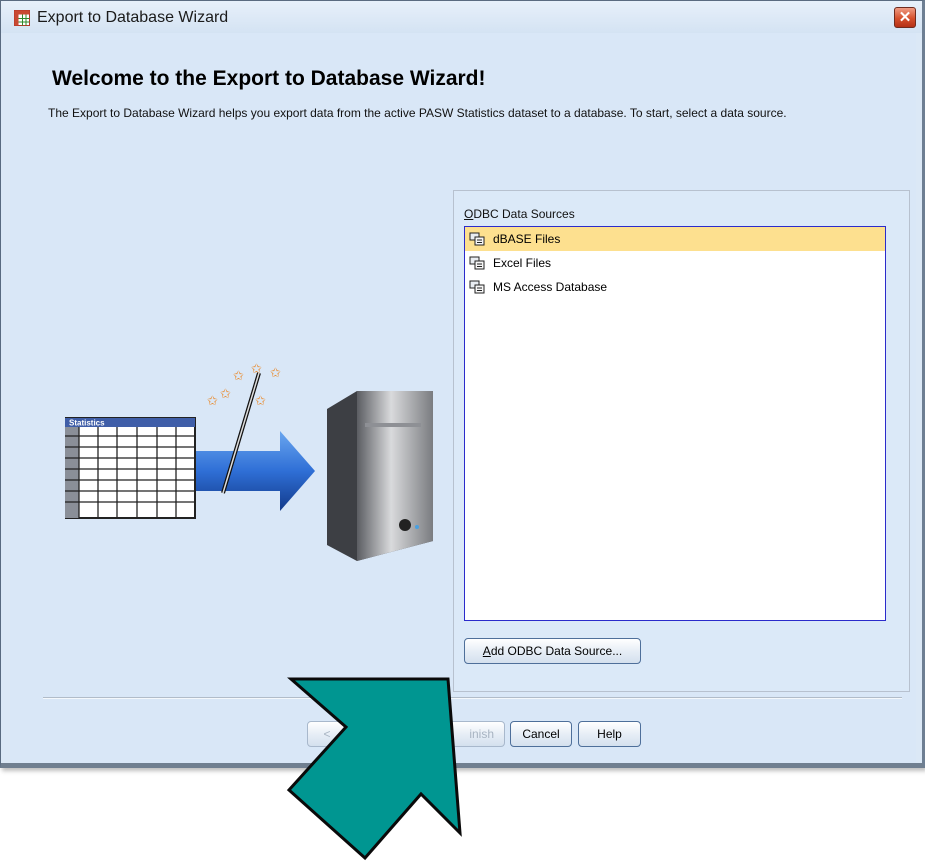  Describe the element at coordinates (22, 18) in the screenshot. I see `app-table-icon` at that location.